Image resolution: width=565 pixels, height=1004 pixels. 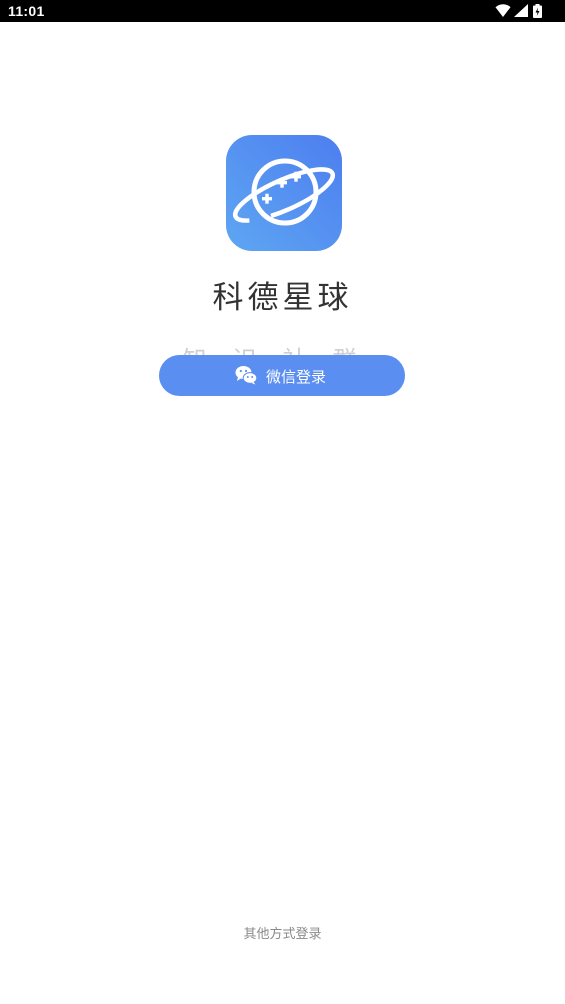 I want to click on wifi-icon, so click(x=503, y=10).